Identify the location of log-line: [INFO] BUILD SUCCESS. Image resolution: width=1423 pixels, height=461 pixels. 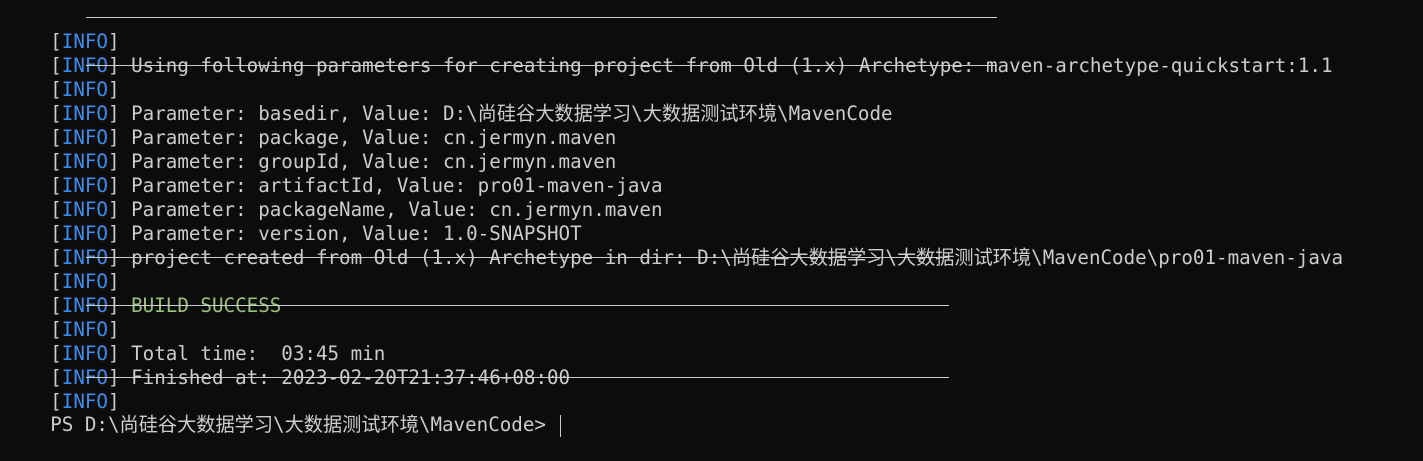
(142, 293).